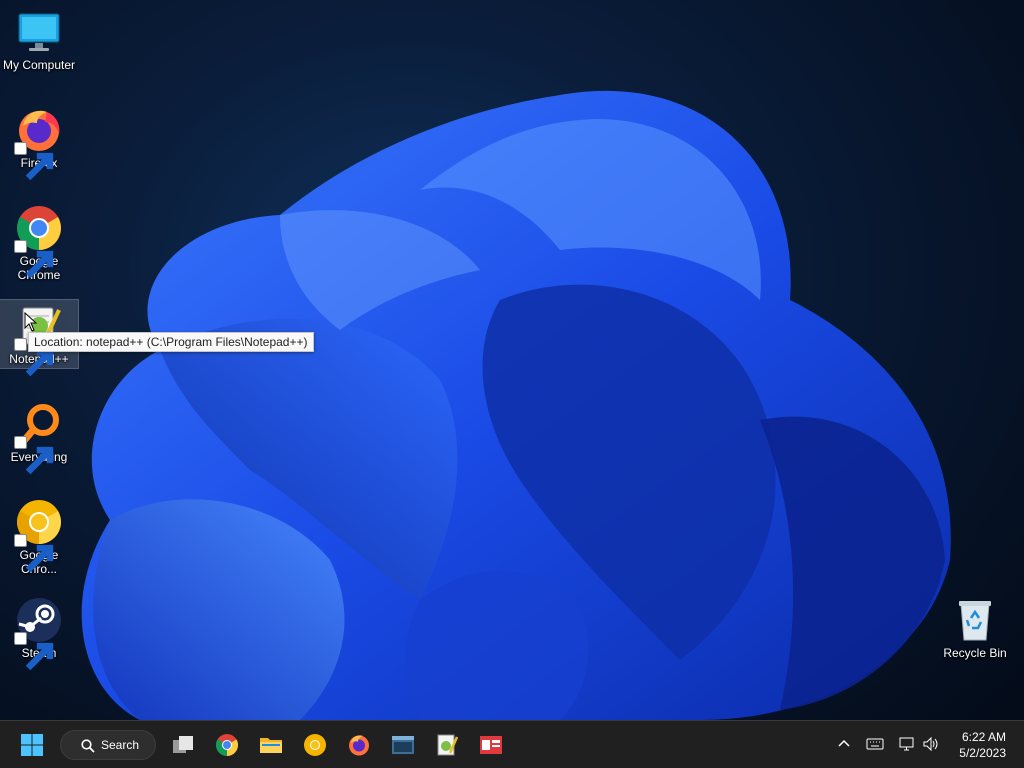 This screenshot has height=768, width=1024. What do you see at coordinates (31, 322) in the screenshot?
I see `mouse-cursor-icon` at bounding box center [31, 322].